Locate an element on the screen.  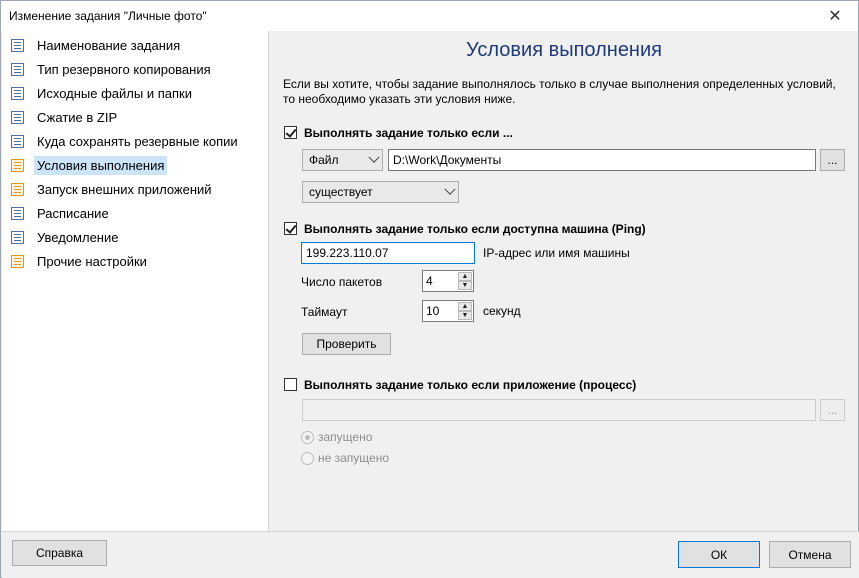
sidebar-item-zip: Сжатие в ZIP is located at coordinates (66, 117).